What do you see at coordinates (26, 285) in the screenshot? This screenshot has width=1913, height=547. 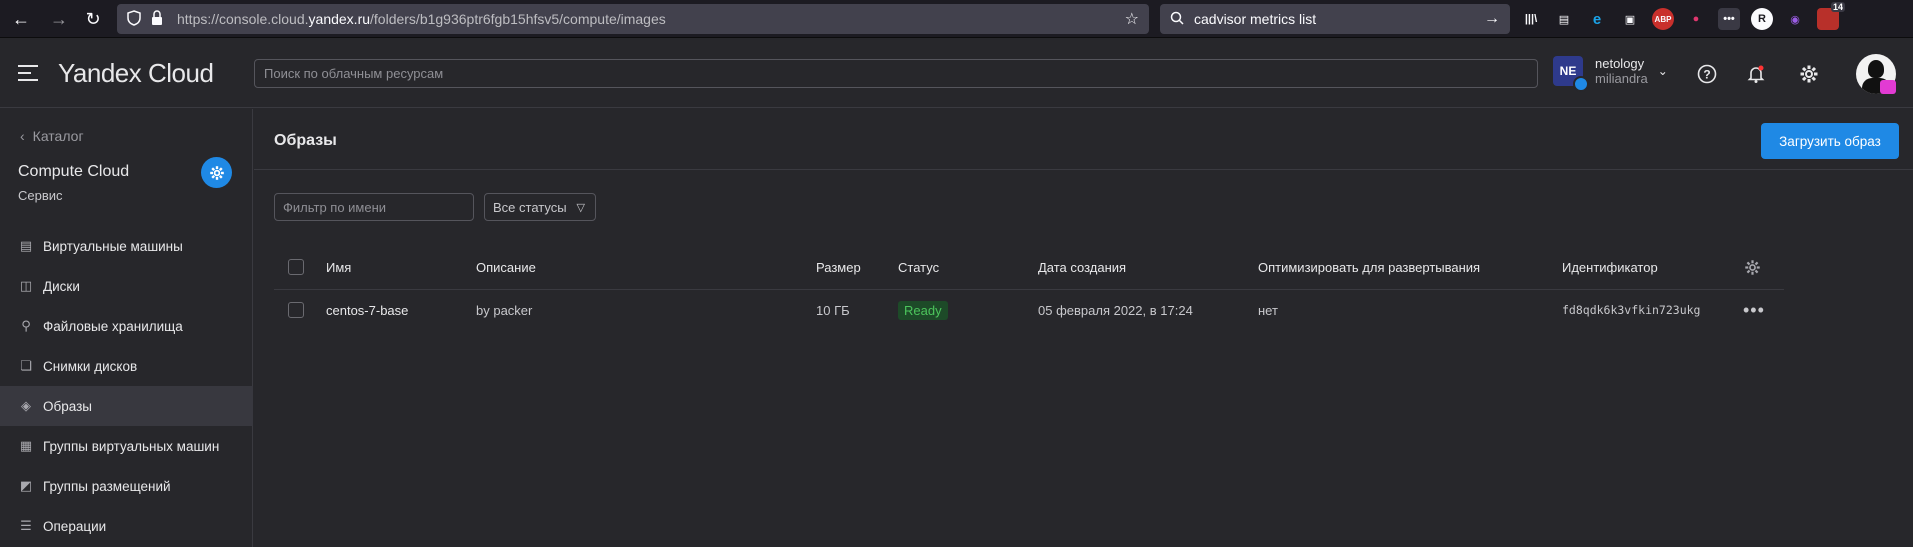 I see `disk-icon: ◫` at bounding box center [26, 285].